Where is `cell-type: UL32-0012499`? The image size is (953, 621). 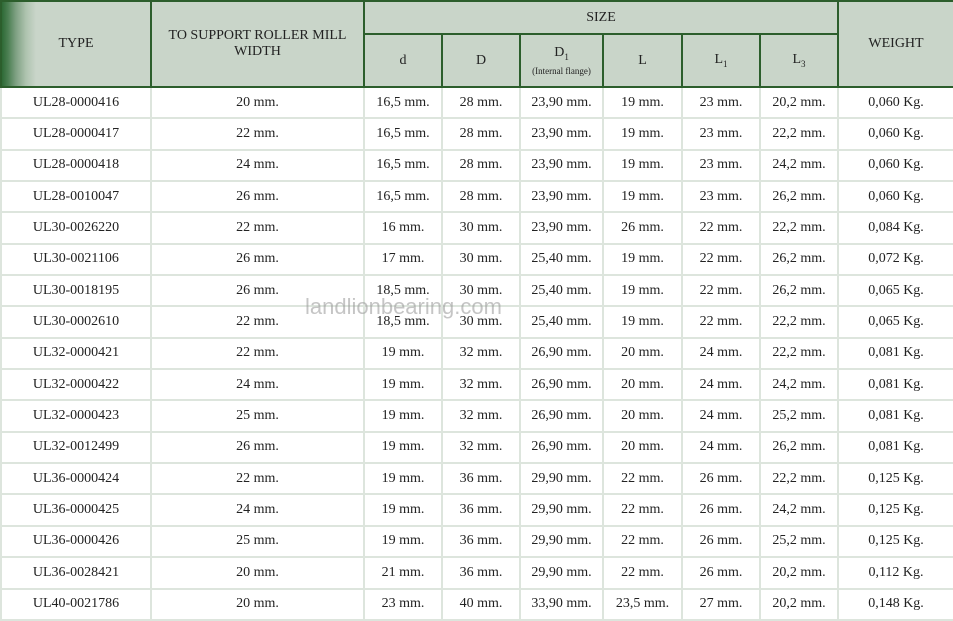
cell-type: UL32-0012499 is located at coordinates (76, 448).